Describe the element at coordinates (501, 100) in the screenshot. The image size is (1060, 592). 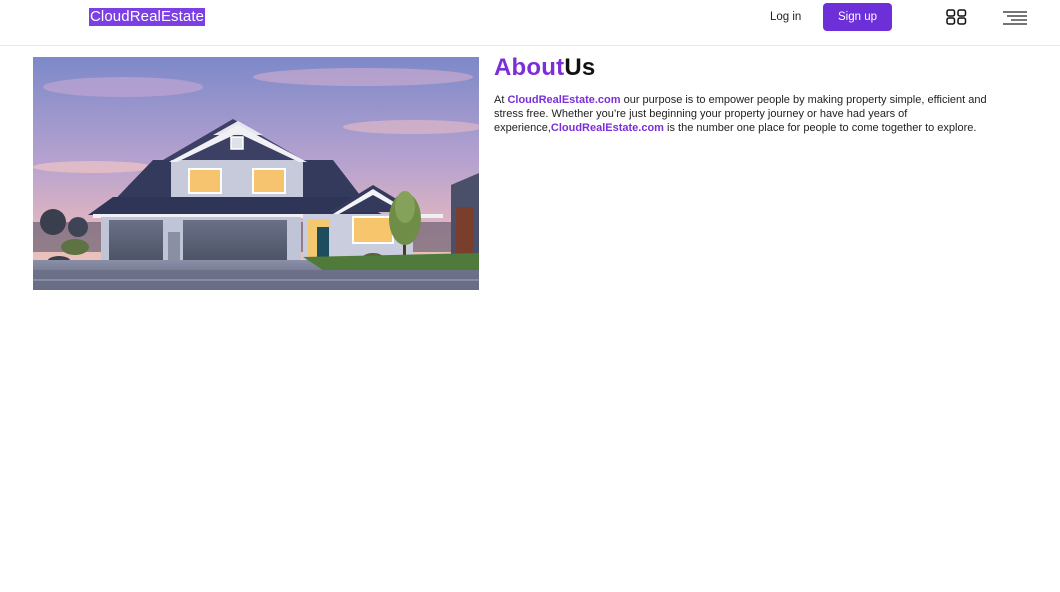
I see `about-text-part: At` at that location.